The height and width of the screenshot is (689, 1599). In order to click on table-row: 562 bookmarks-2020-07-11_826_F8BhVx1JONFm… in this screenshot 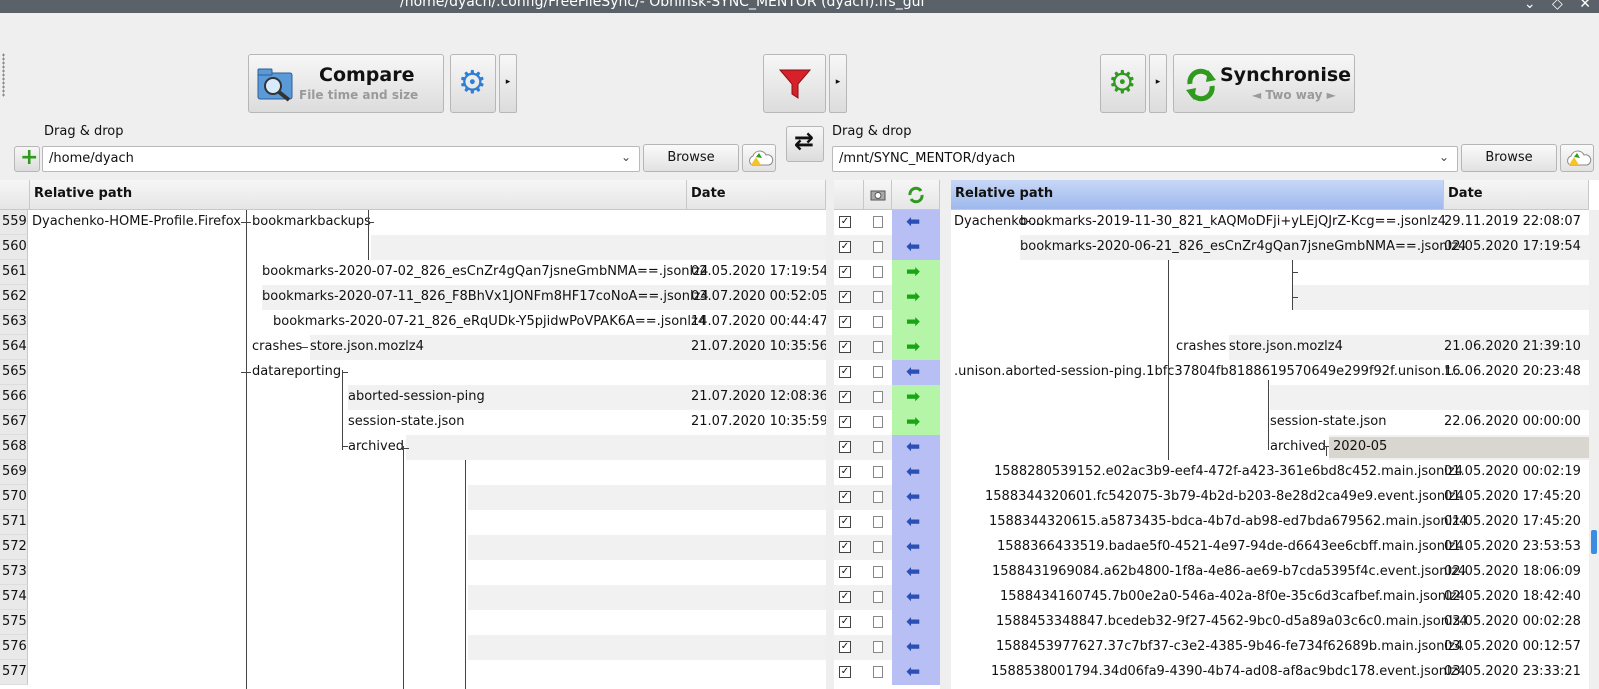, I will do `click(414, 297)`.